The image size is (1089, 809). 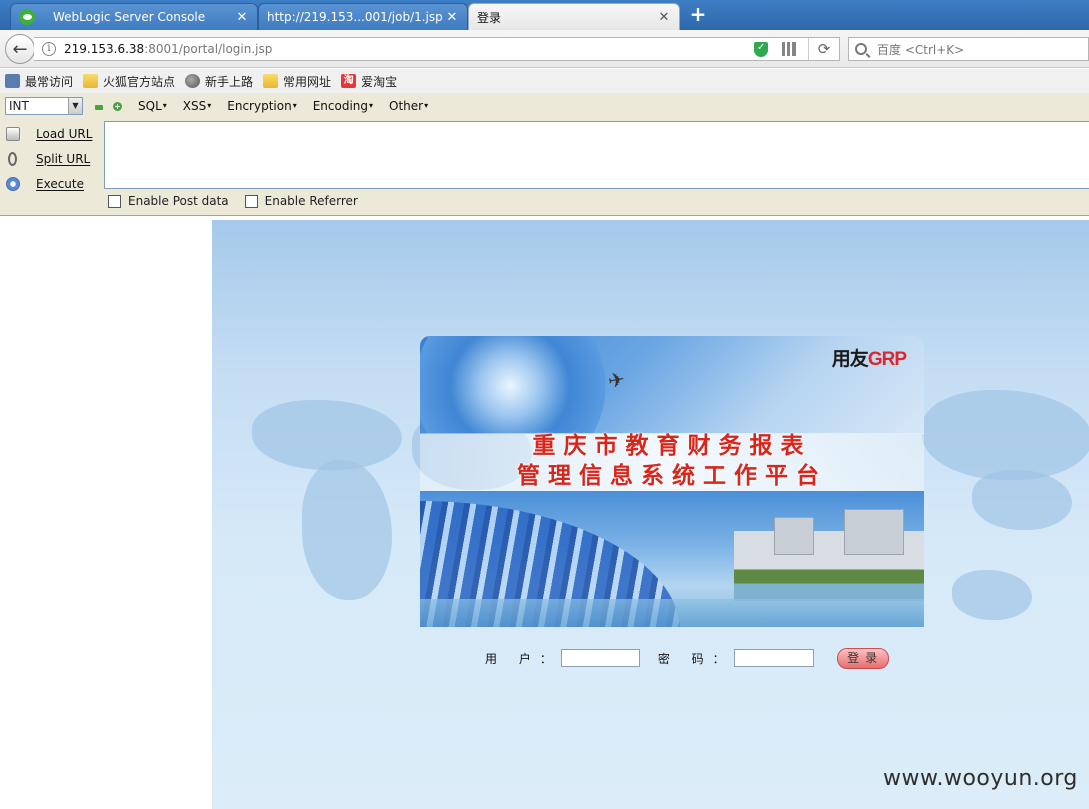 What do you see at coordinates (600, 658) in the screenshot?
I see `username-field` at bounding box center [600, 658].